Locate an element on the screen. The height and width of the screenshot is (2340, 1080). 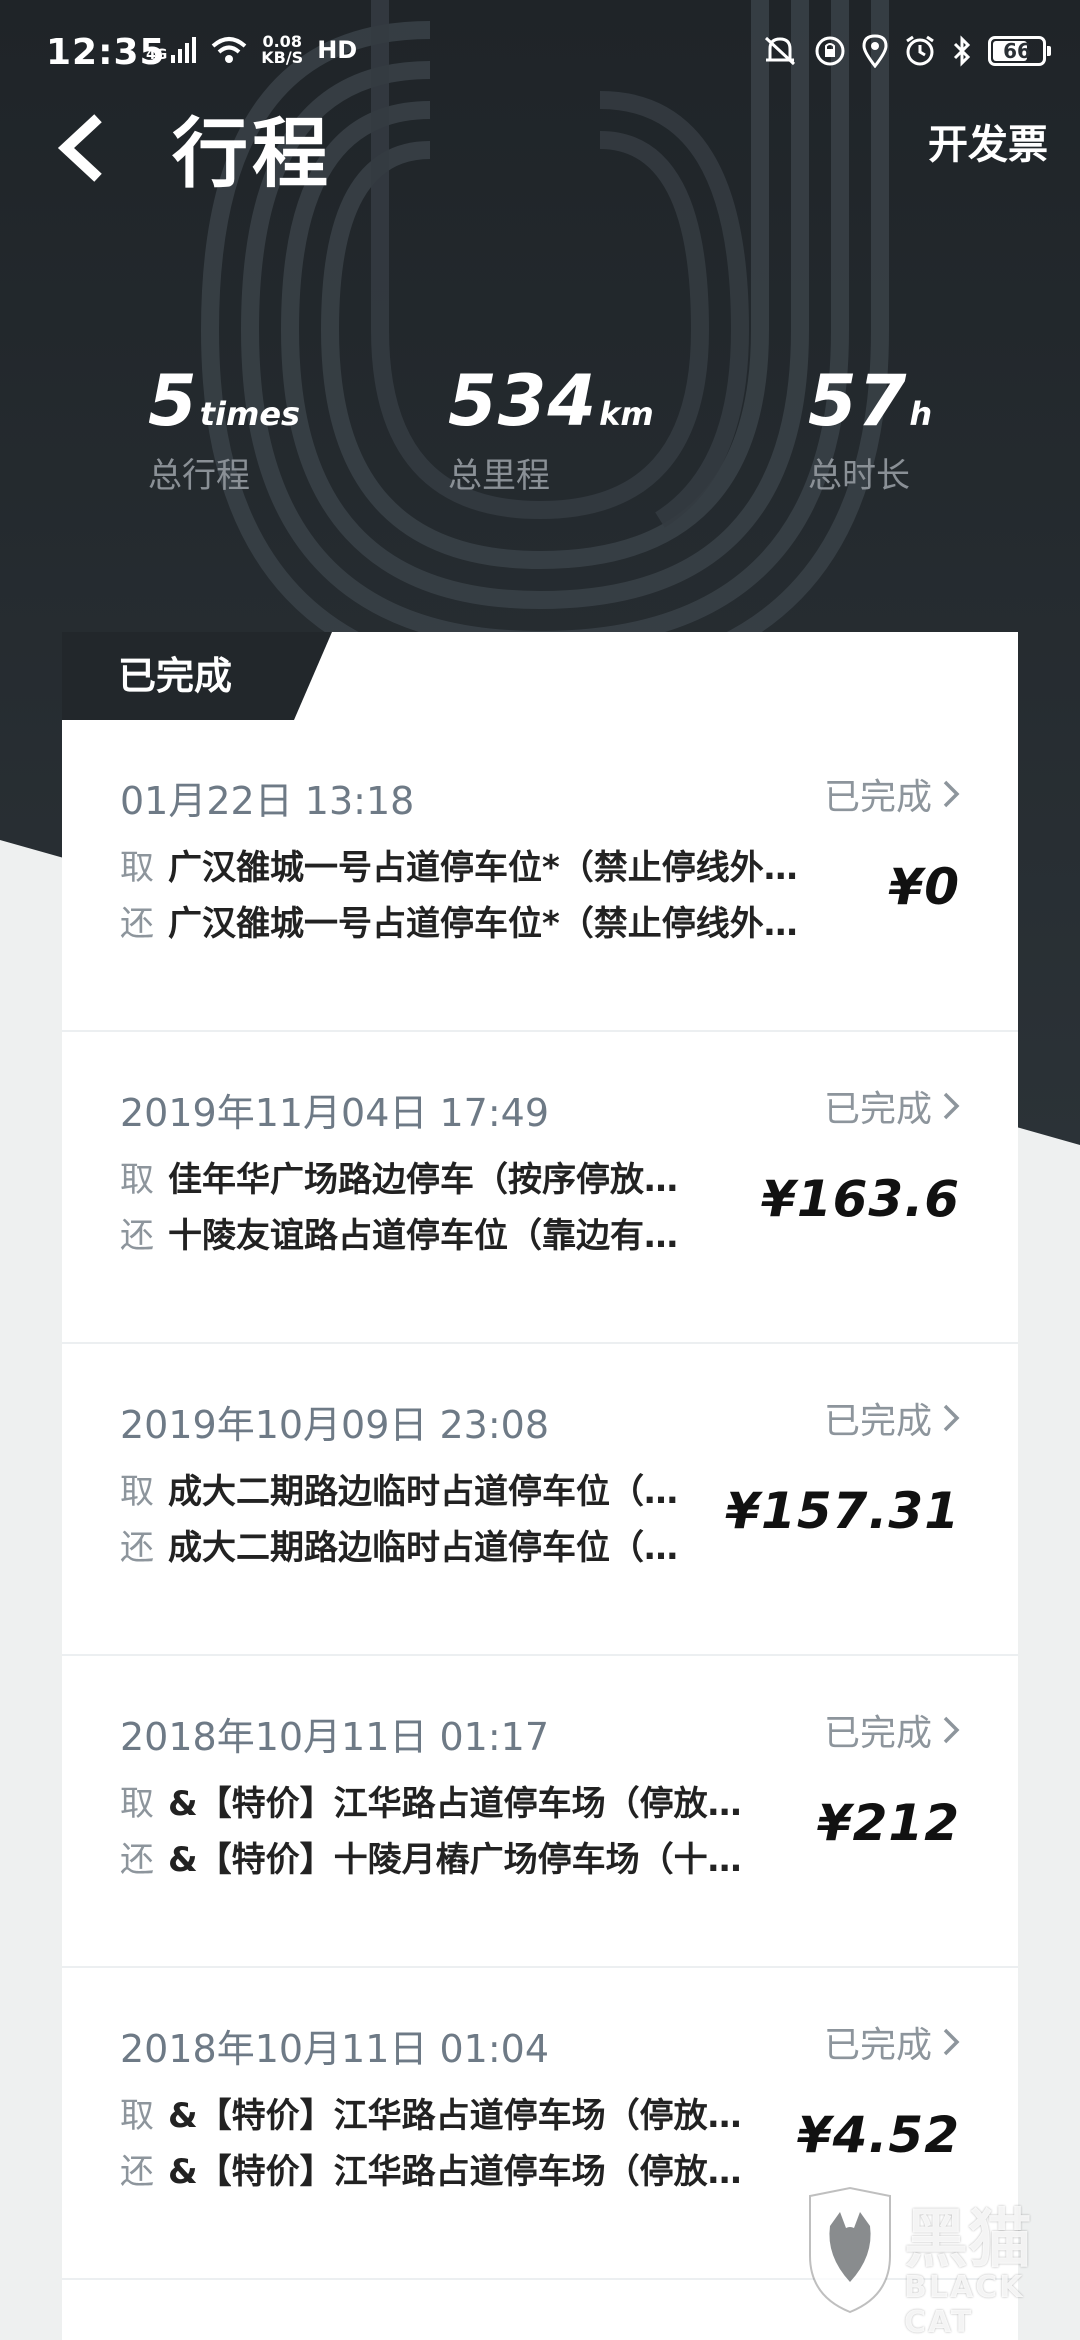
trip-datetime: 2019年11月04日 17:49 is located at coordinates (335, 1113).